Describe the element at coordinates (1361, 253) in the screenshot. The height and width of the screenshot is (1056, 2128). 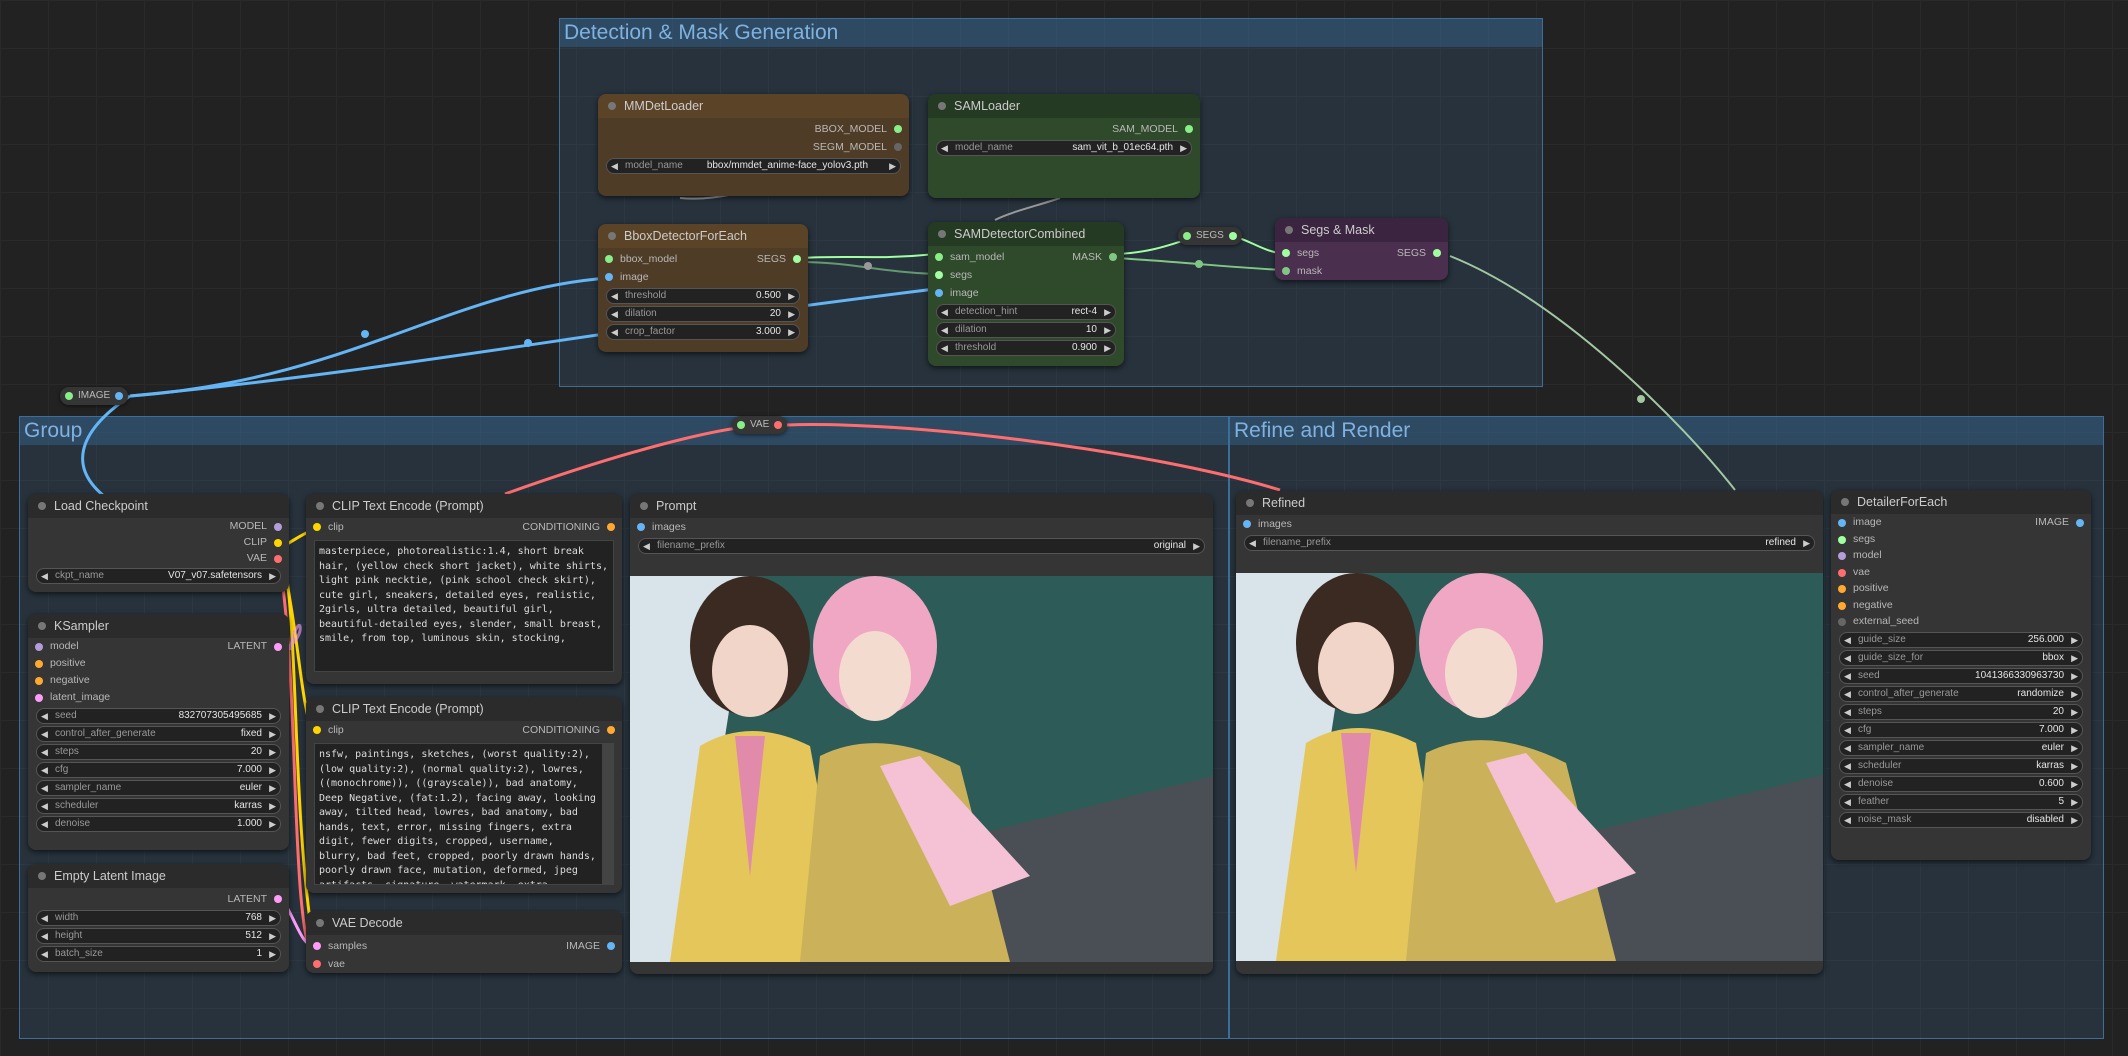
I see `input-segs: segs SEGS` at that location.